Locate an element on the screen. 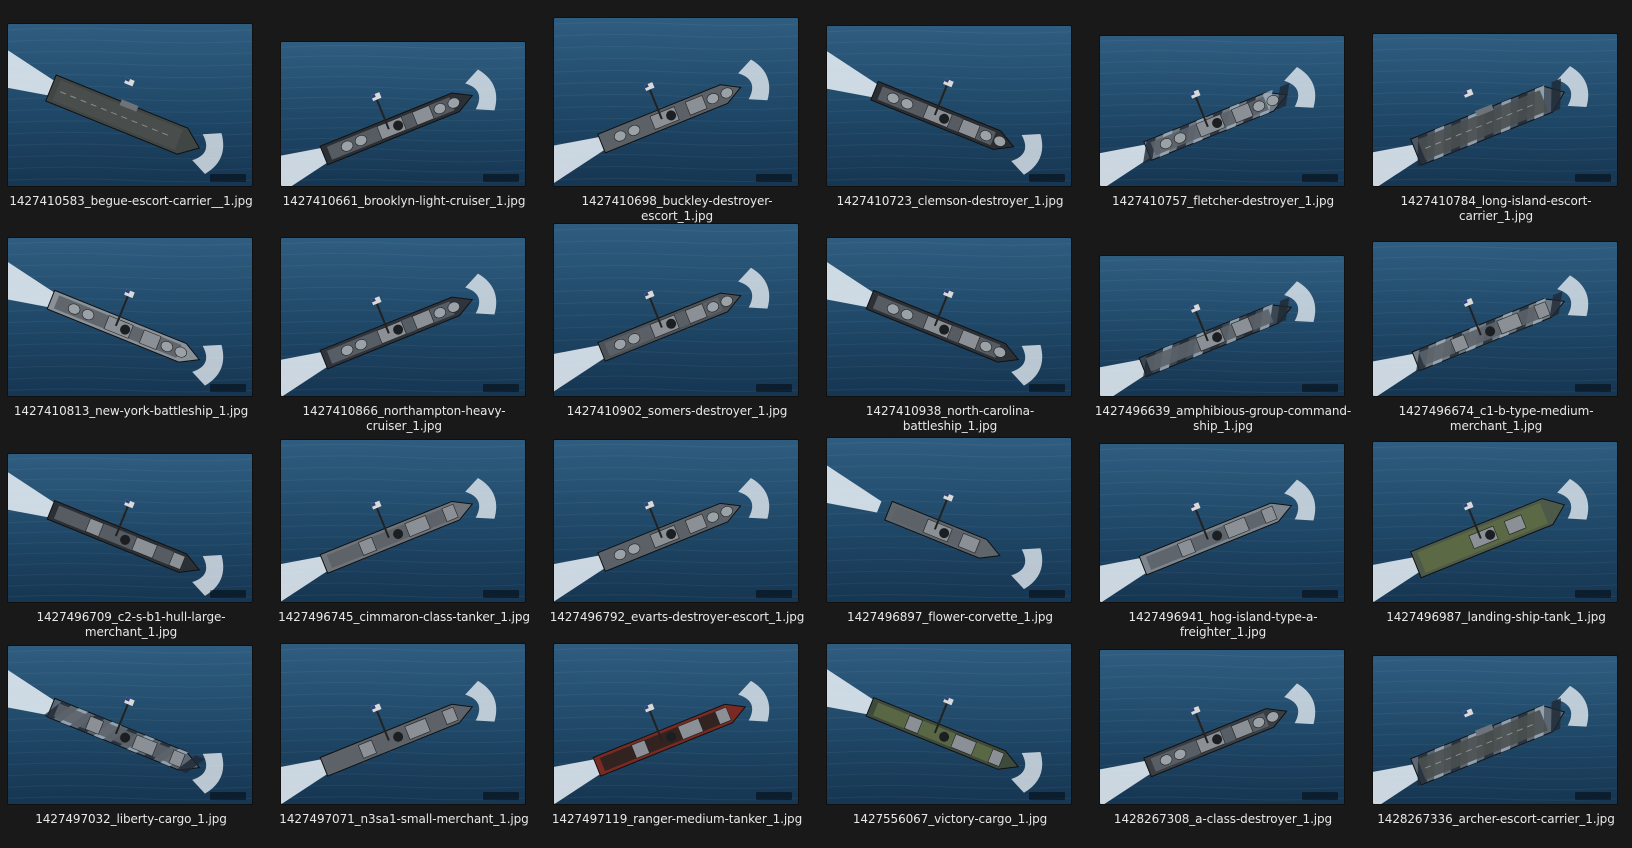 The image size is (1632, 848). file-name-label: 1427497071_n3sa1-small-merchant_1.jpg is located at coordinates (404, 819).